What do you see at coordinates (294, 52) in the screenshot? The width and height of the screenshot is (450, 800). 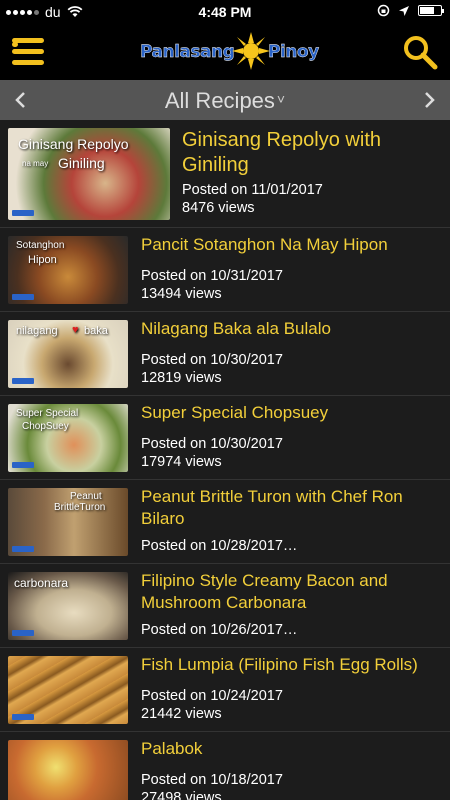 I see `logo-text-right: Pinoy` at bounding box center [294, 52].